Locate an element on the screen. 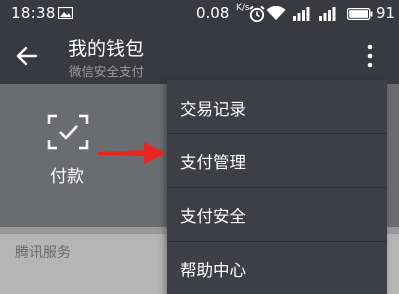  menu-item-payment-management: 支付管理 is located at coordinates (277, 159).